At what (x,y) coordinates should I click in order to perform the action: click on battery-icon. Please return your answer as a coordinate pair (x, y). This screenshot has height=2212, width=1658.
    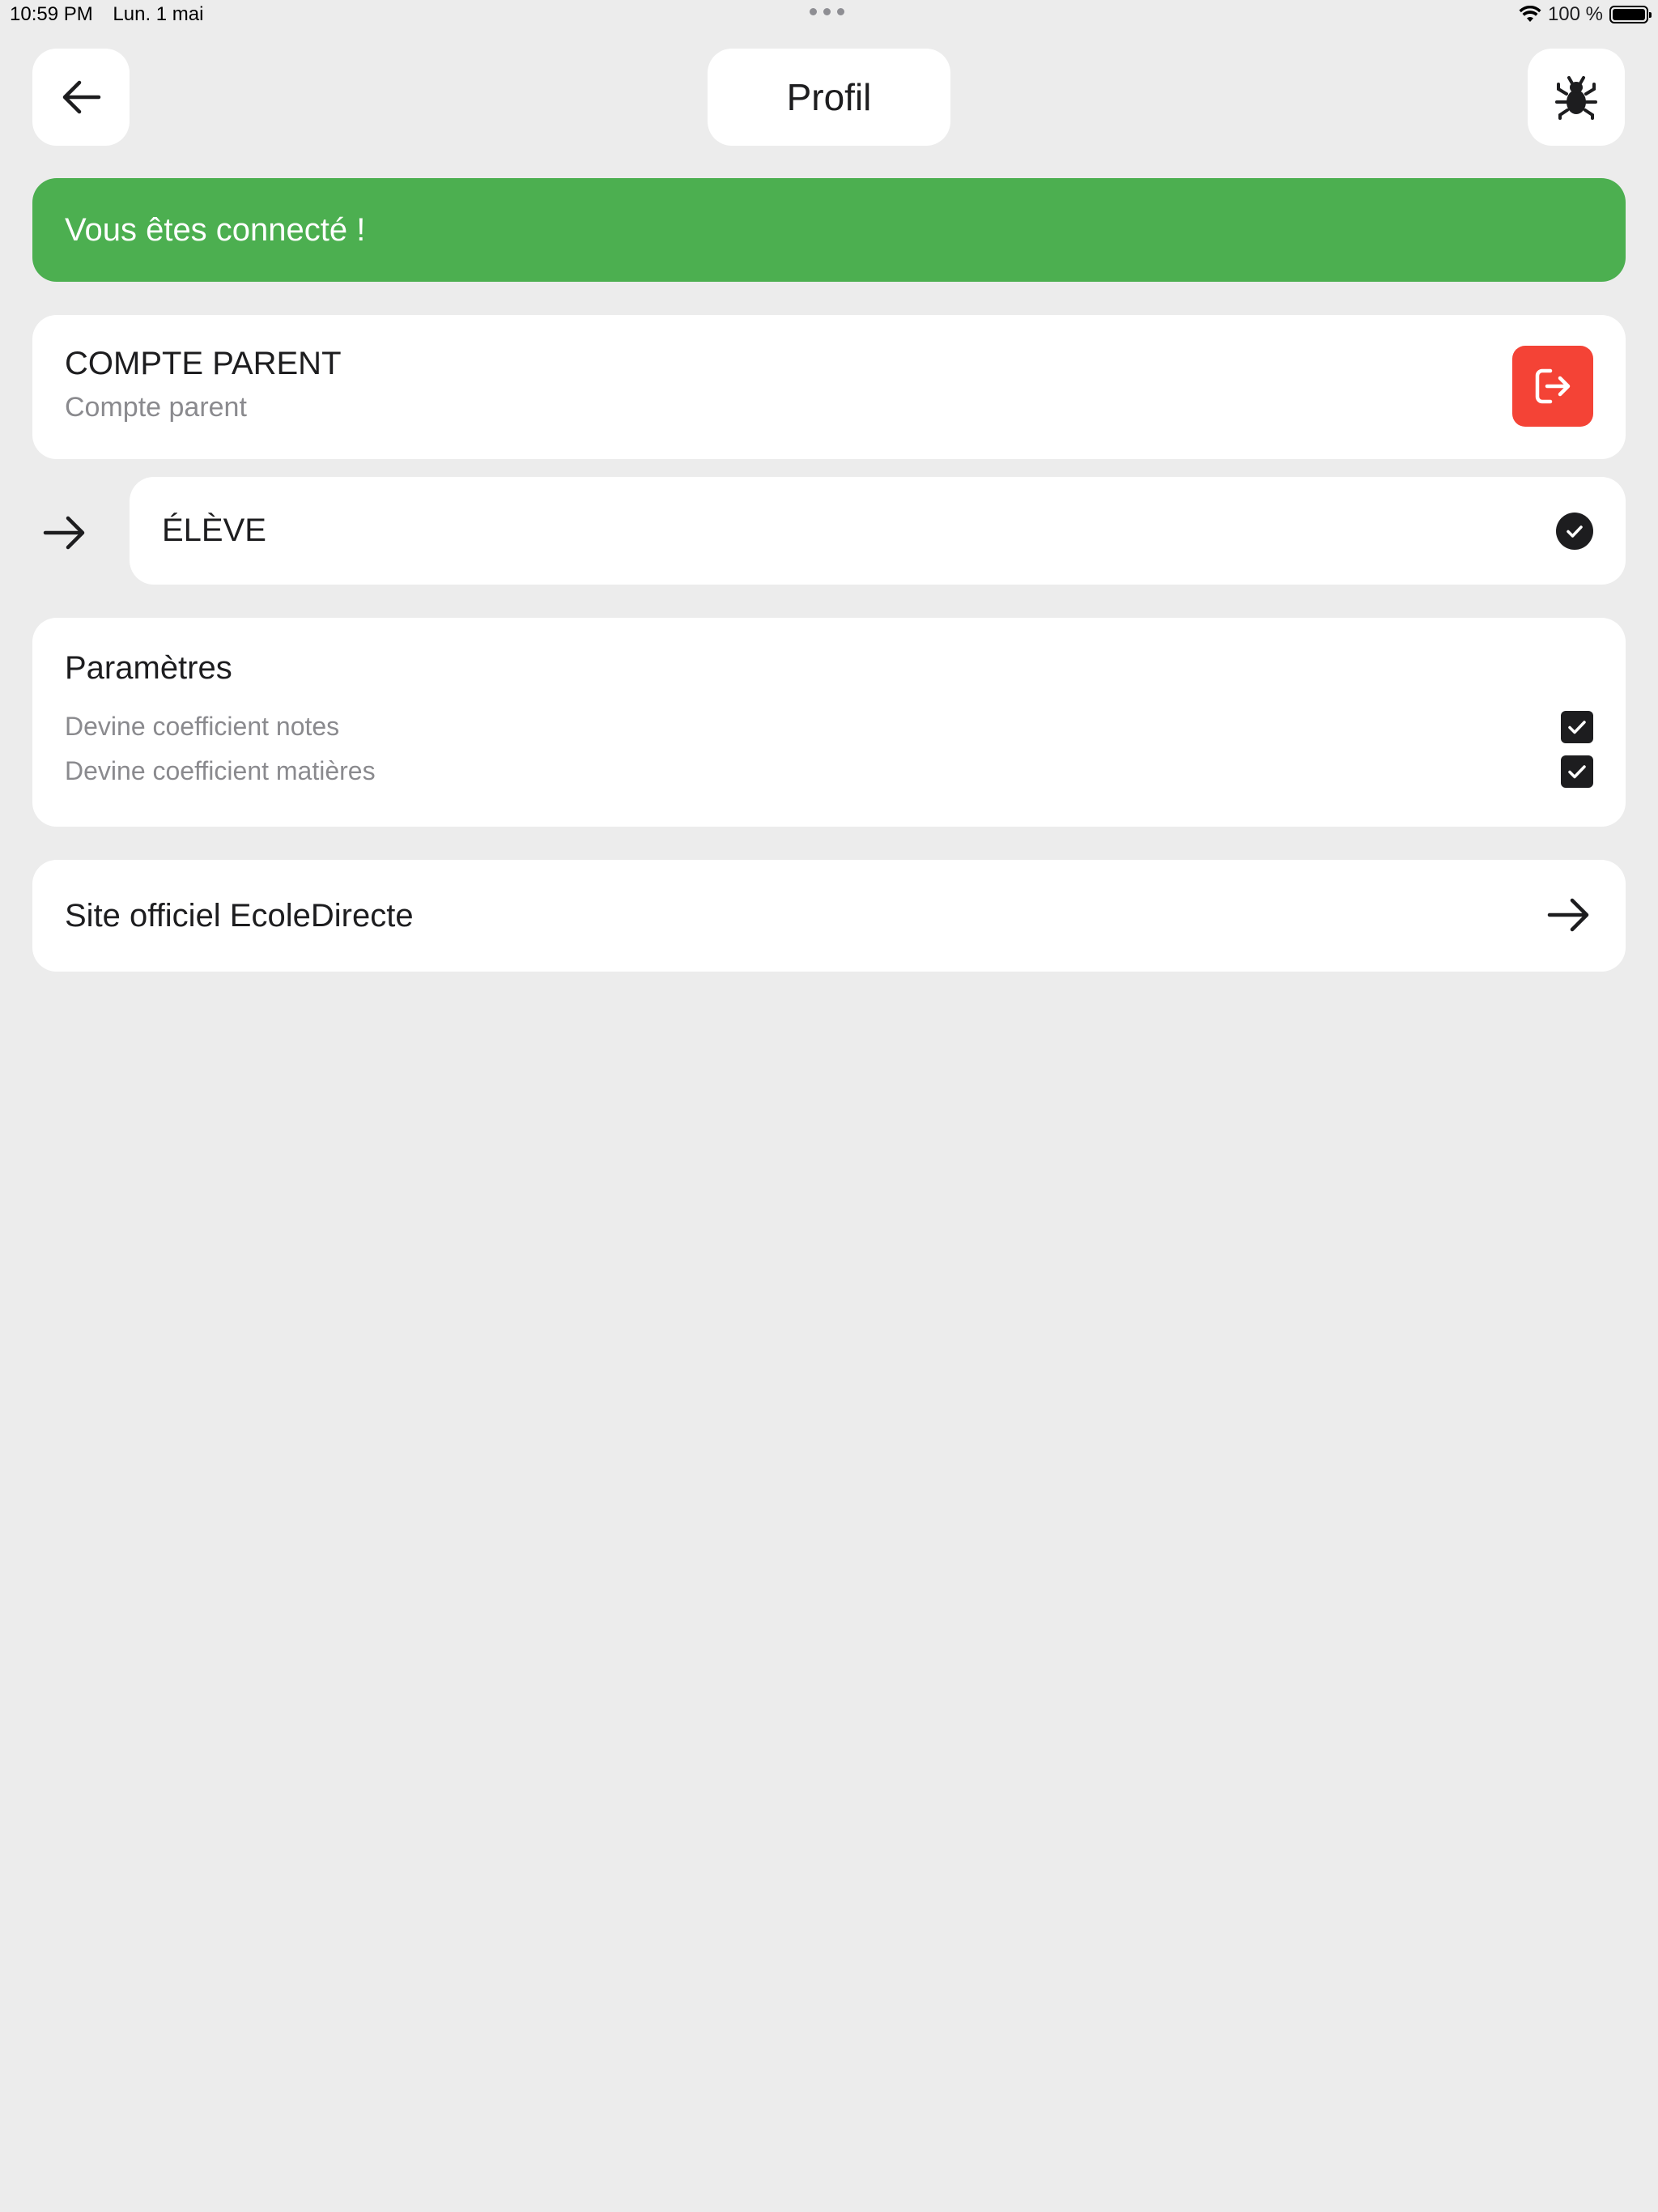
    Looking at the image, I should click on (1630, 14).